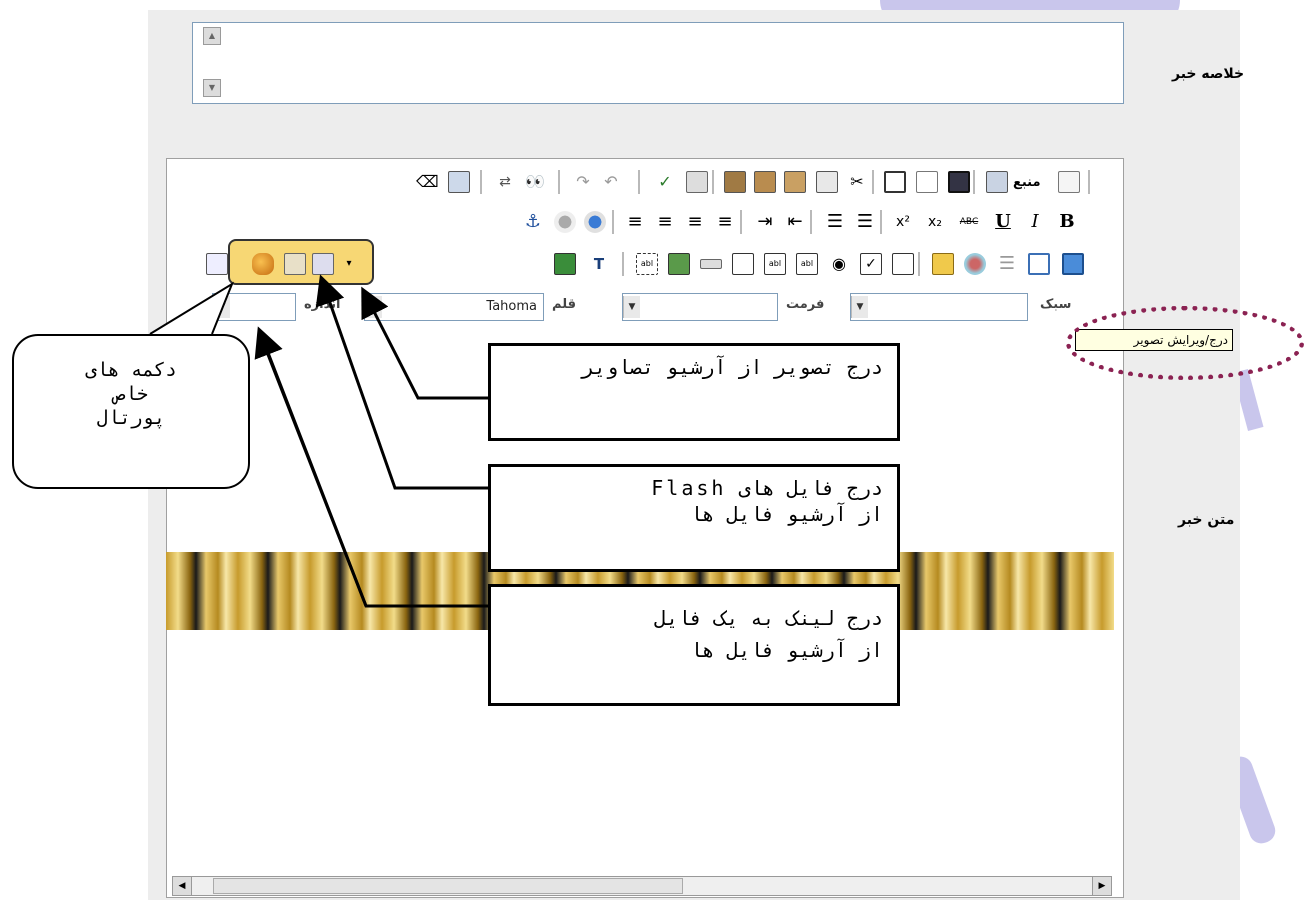 Image resolution: width=1309 pixels, height=908 pixels. I want to click on cut-icon: ✂, so click(857, 182).